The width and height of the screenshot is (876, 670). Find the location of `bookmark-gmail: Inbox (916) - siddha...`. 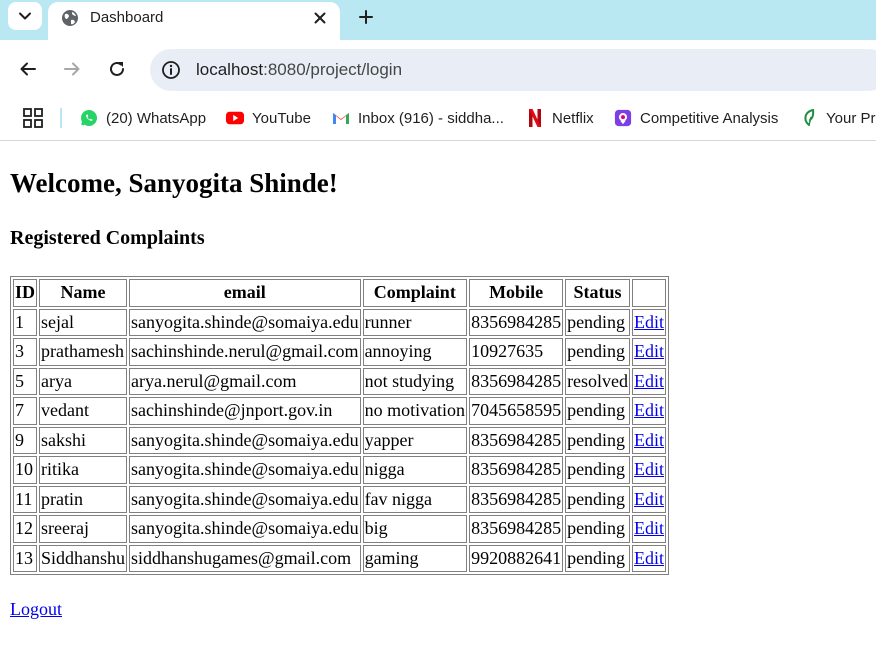

bookmark-gmail: Inbox (916) - siddha... is located at coordinates (418, 118).